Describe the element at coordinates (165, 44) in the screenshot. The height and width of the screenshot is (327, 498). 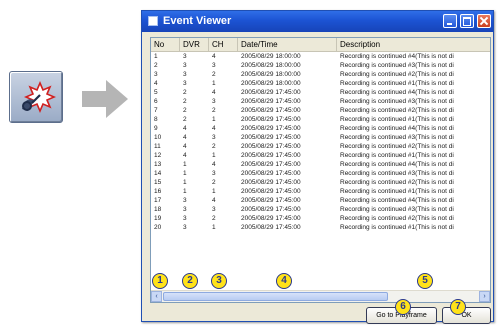
I see `column-header-no: No` at that location.